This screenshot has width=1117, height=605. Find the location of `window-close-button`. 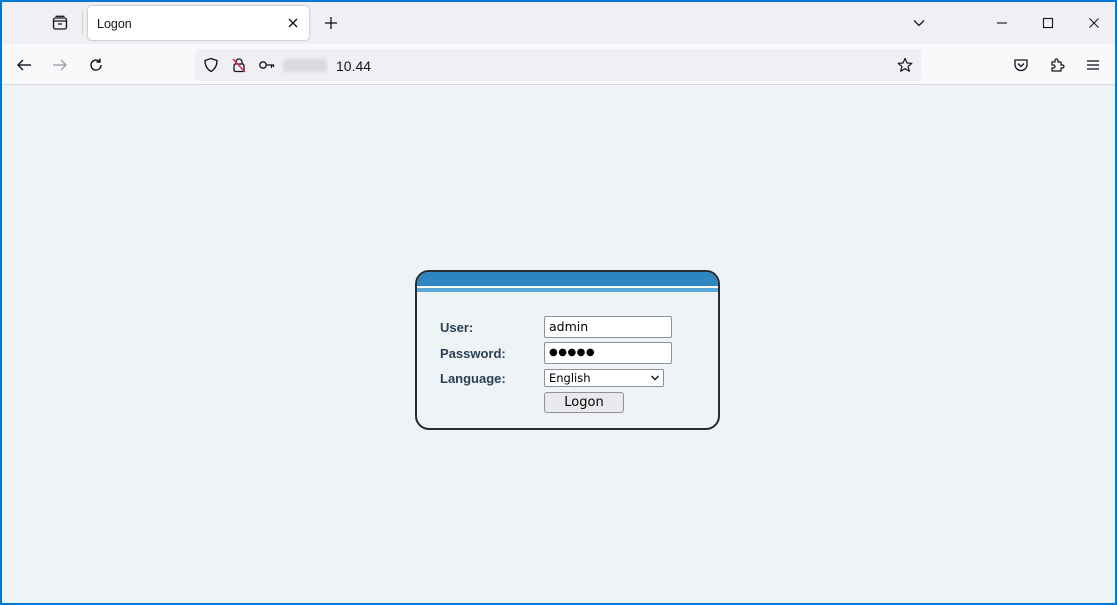

window-close-button is located at coordinates (1094, 23).